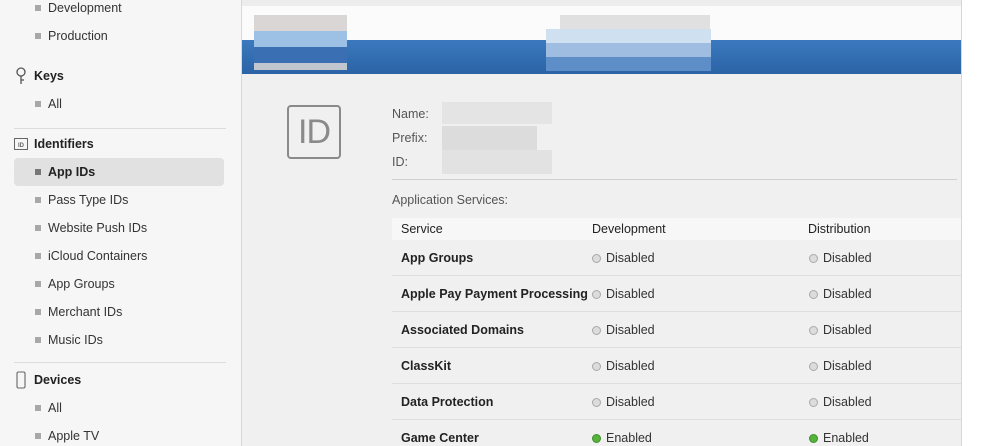 This screenshot has width=982, height=446. What do you see at coordinates (119, 380) in the screenshot?
I see `section-devices: Devices` at bounding box center [119, 380].